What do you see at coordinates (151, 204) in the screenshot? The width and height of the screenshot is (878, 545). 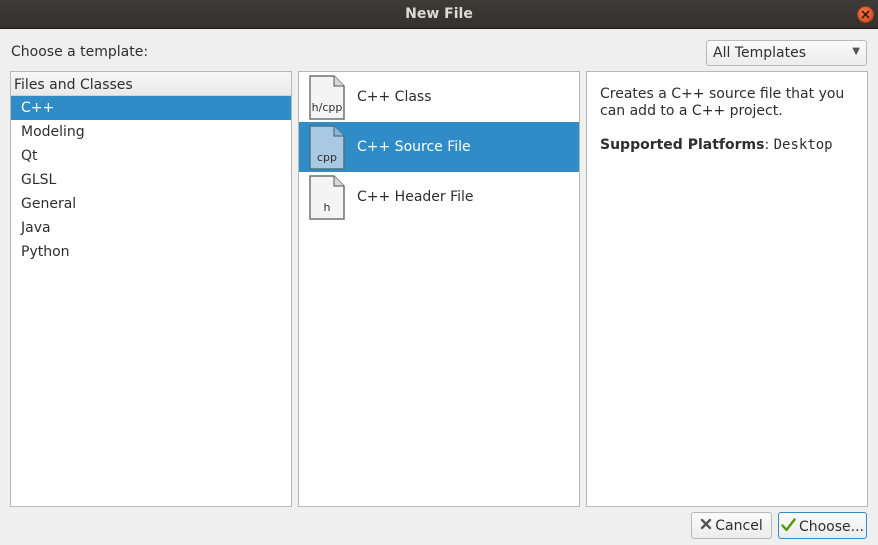 I see `category-item-general: General` at bounding box center [151, 204].